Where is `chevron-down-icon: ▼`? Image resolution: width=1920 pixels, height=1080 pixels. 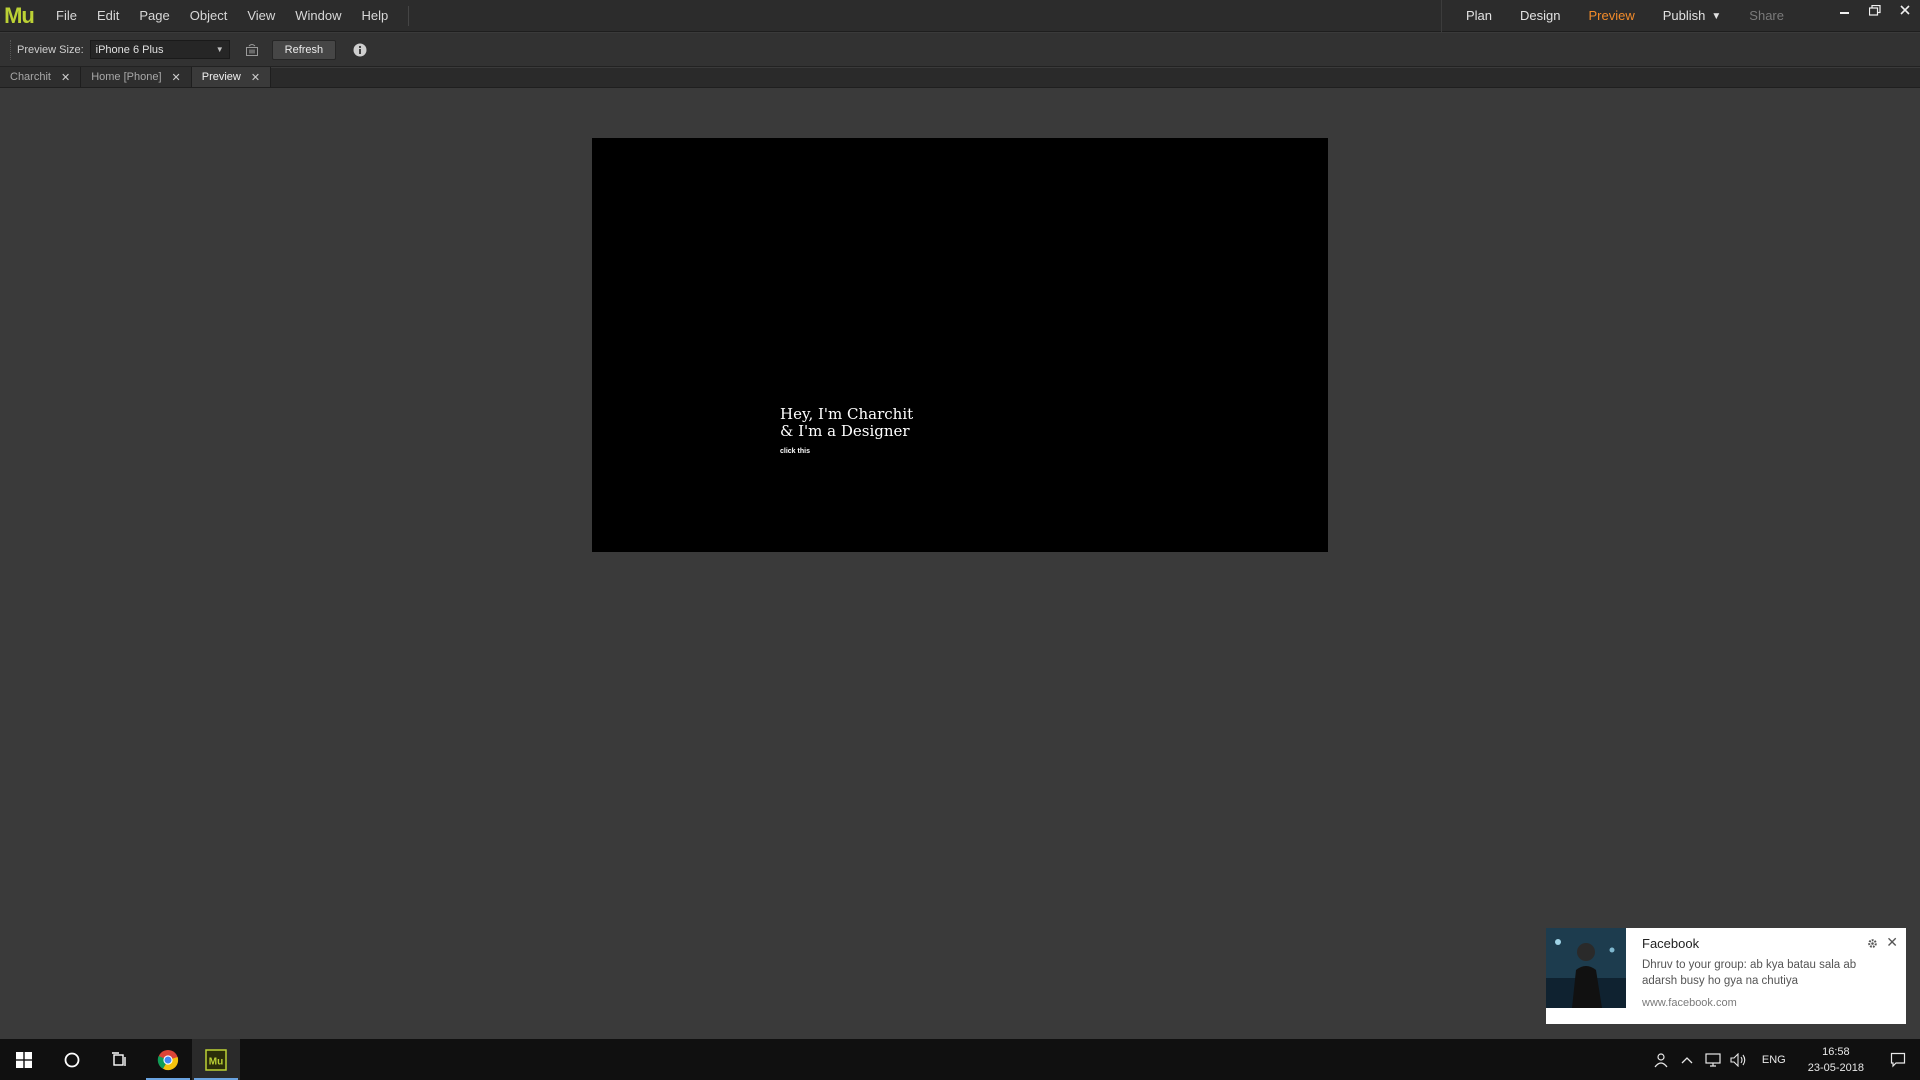 chevron-down-icon: ▼ is located at coordinates (219, 49).